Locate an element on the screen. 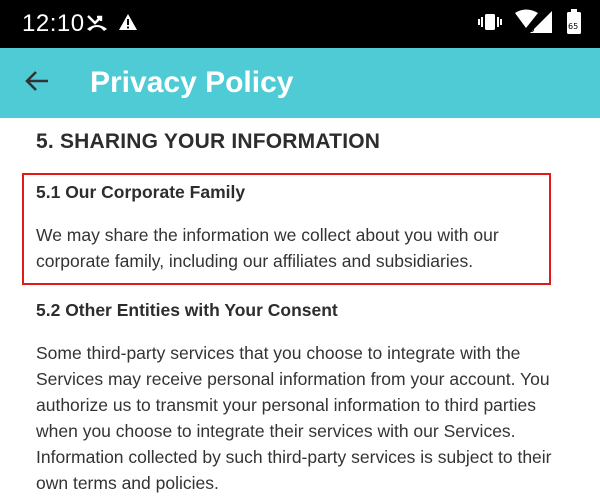 Image resolution: width=600 pixels, height=504 pixels. warning-icon is located at coordinates (128, 24).